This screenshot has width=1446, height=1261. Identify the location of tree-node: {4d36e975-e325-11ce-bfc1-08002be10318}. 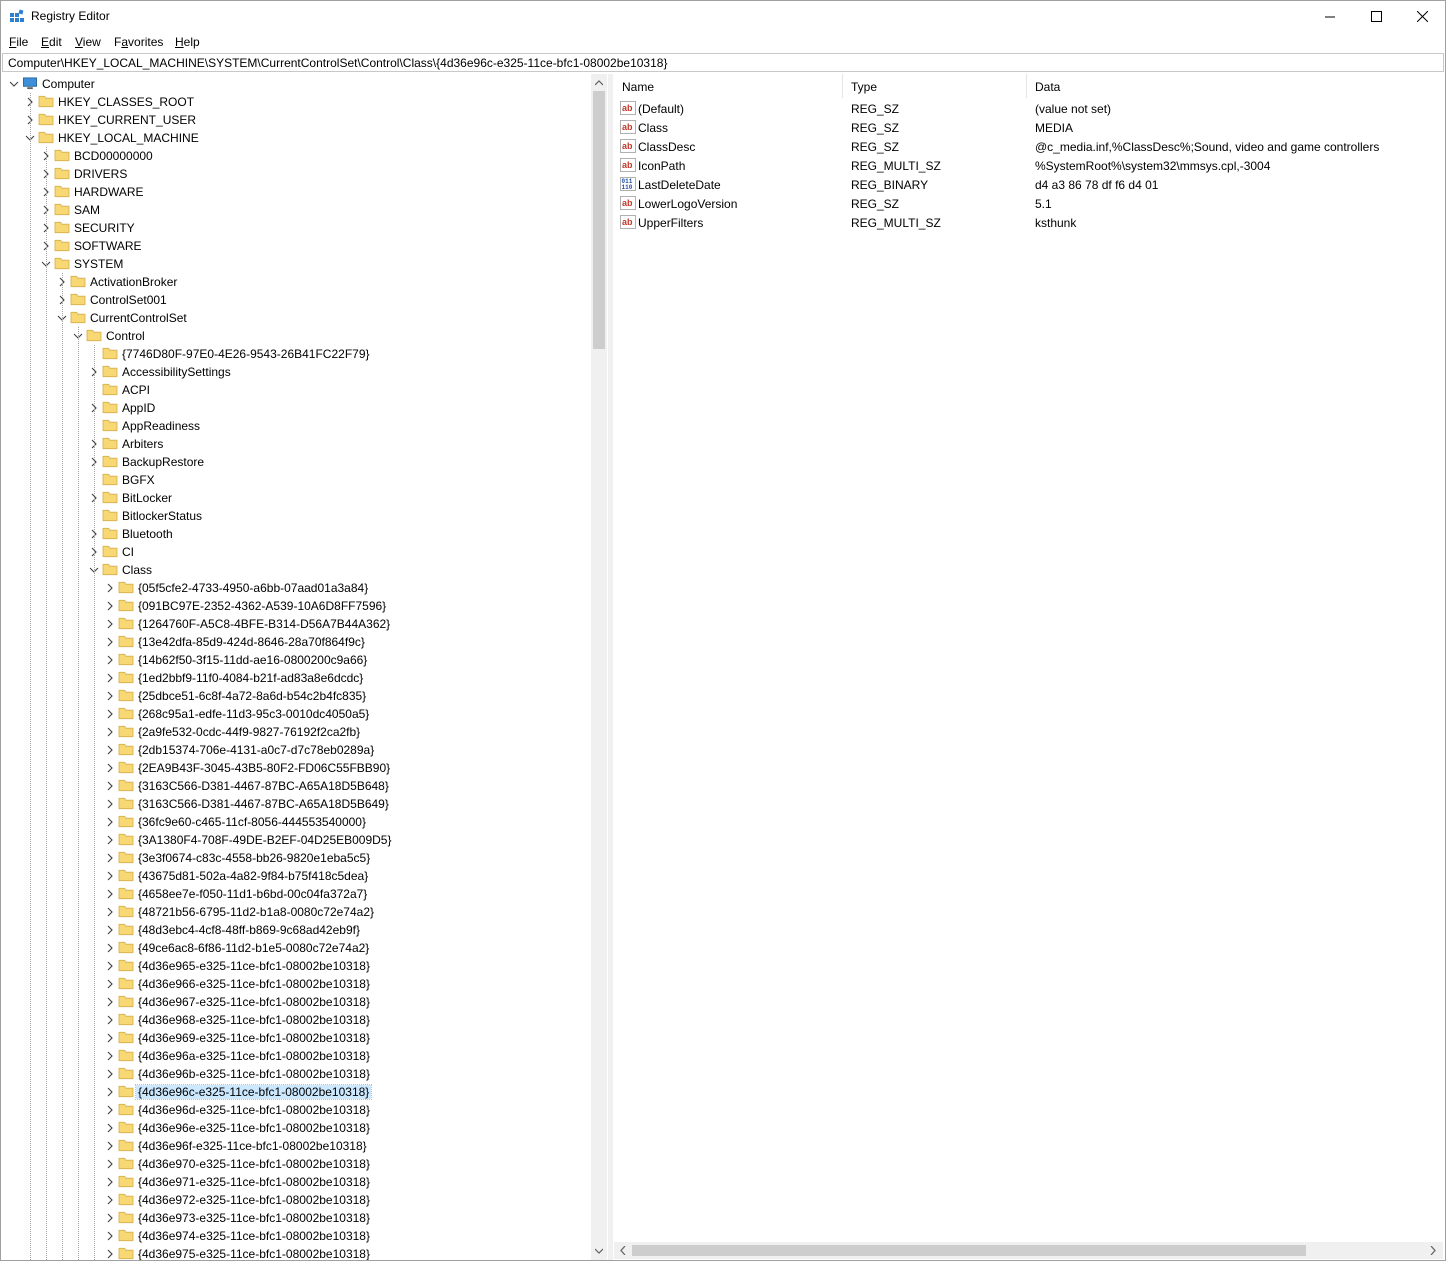
(296, 1252).